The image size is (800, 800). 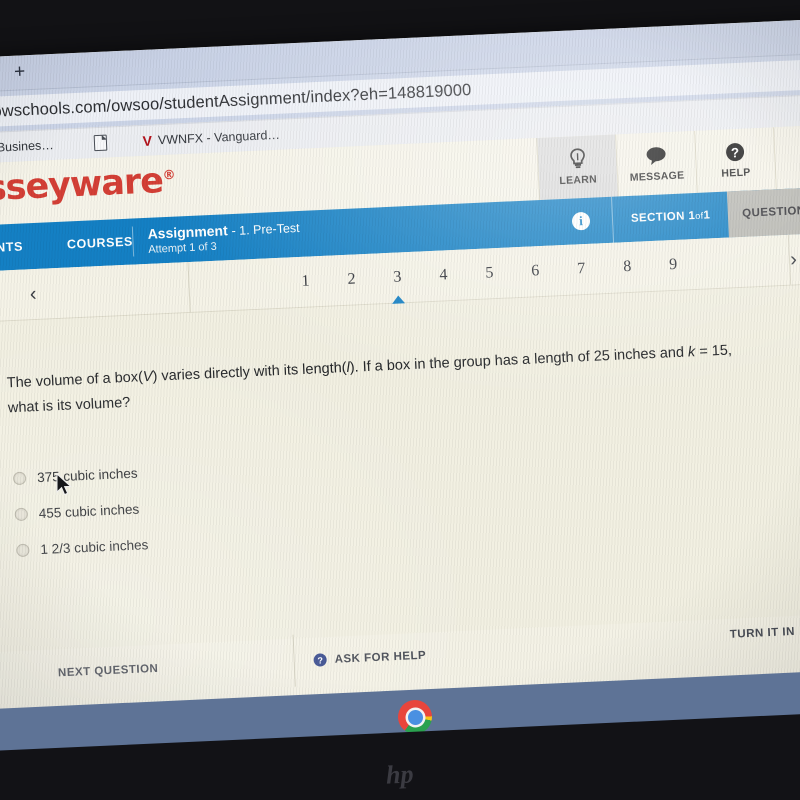 I want to click on turn-it-in-button: TURN IT IN, so click(x=763, y=633).